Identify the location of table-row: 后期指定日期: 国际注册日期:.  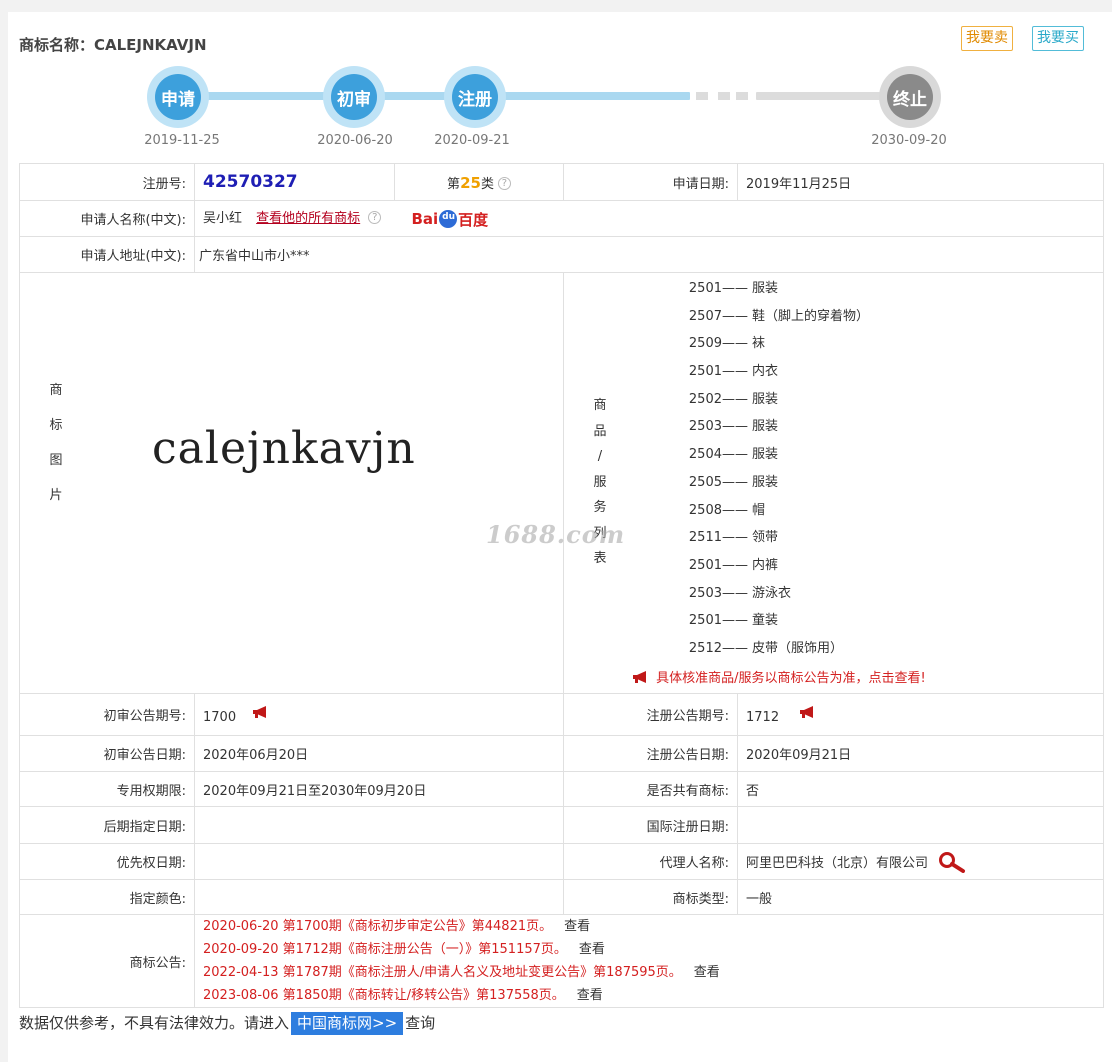
(561, 825).